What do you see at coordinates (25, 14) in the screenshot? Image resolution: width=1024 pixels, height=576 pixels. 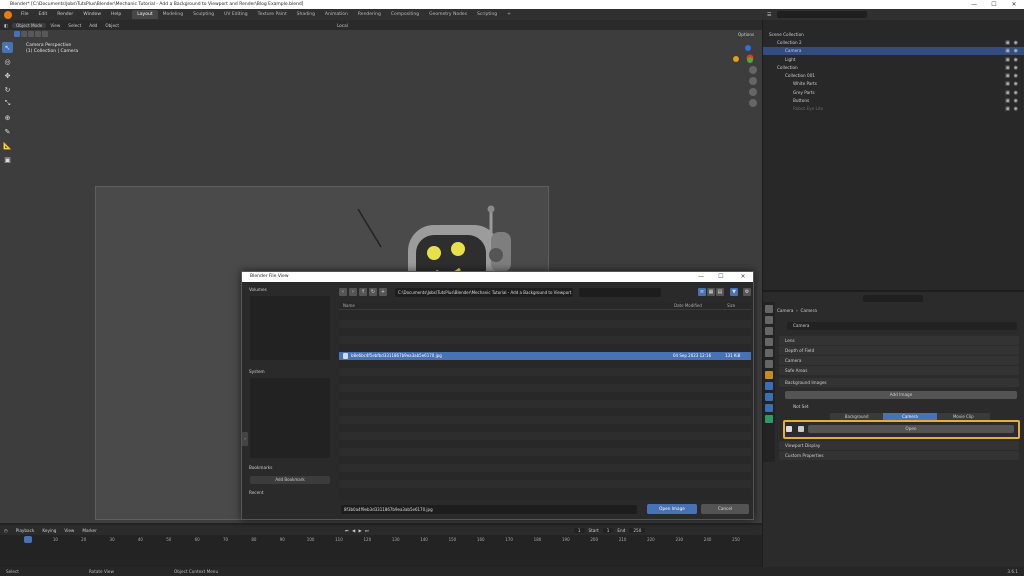 I see `menu-file: File` at bounding box center [25, 14].